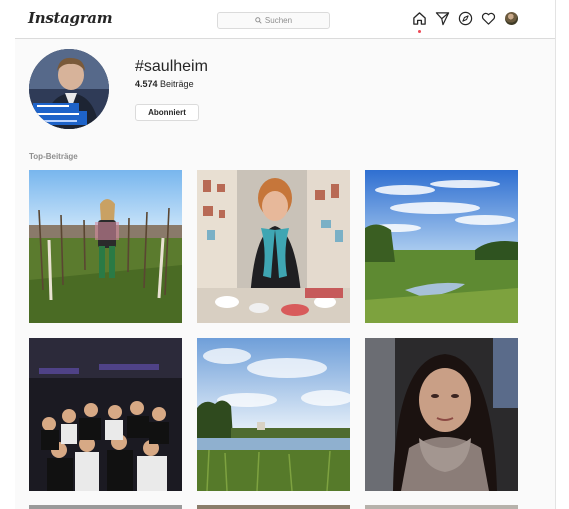  Describe the element at coordinates (177, 84) in the screenshot. I see `post-count-label: Beiträge` at that location.